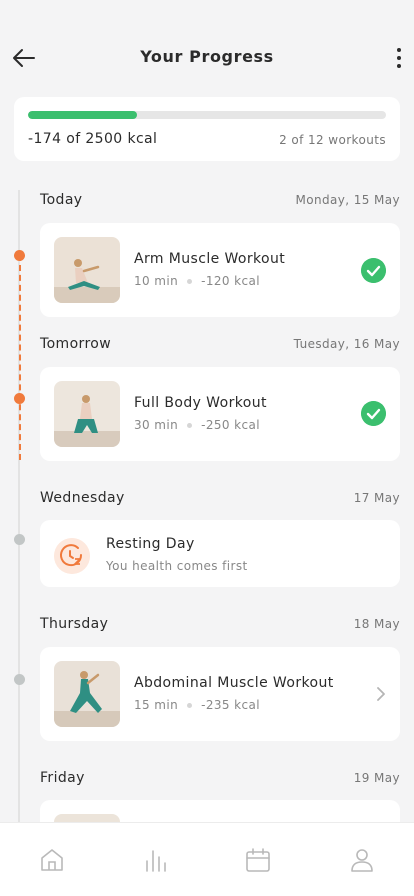  I want to click on day-date: Monday, 15 May, so click(347, 200).